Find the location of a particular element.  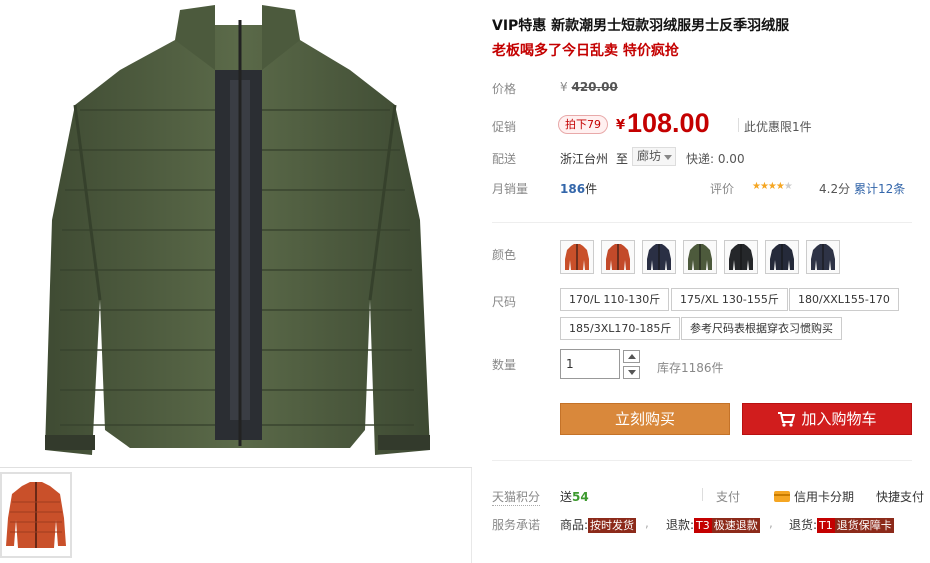

service-return-label: 退货: is located at coordinates (803, 525).